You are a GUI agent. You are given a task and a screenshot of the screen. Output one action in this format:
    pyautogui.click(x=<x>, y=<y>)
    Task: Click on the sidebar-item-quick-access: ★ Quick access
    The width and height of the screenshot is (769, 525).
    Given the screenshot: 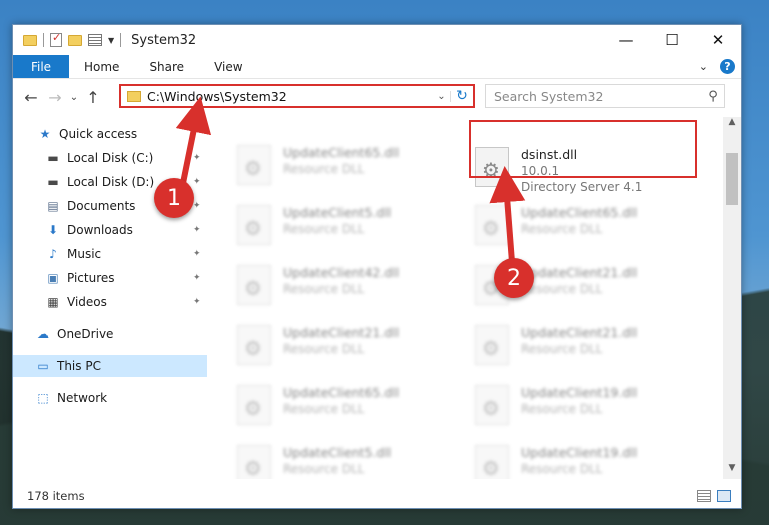 What is the action you would take?
    pyautogui.click(x=110, y=134)
    